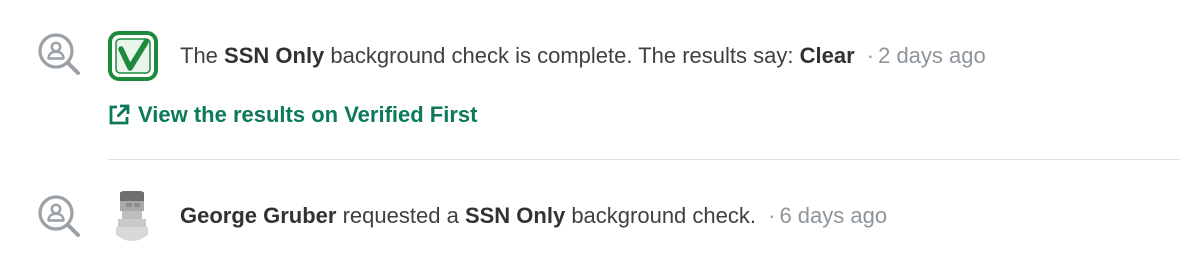  I want to click on view-results-label: View the results on Verified First, so click(308, 114).